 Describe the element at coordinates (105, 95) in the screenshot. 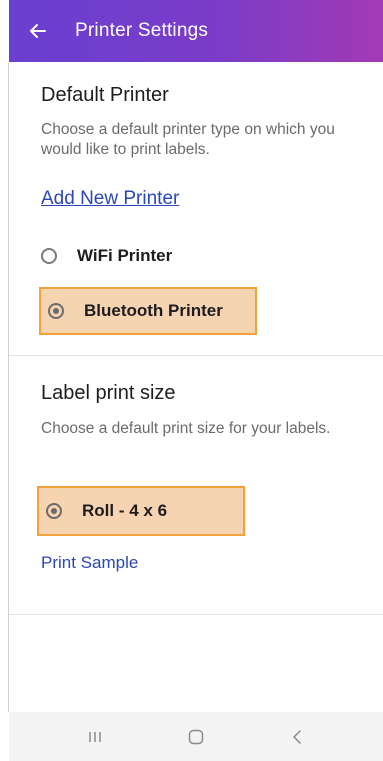

I see `default-printer-title: Default Printer` at that location.